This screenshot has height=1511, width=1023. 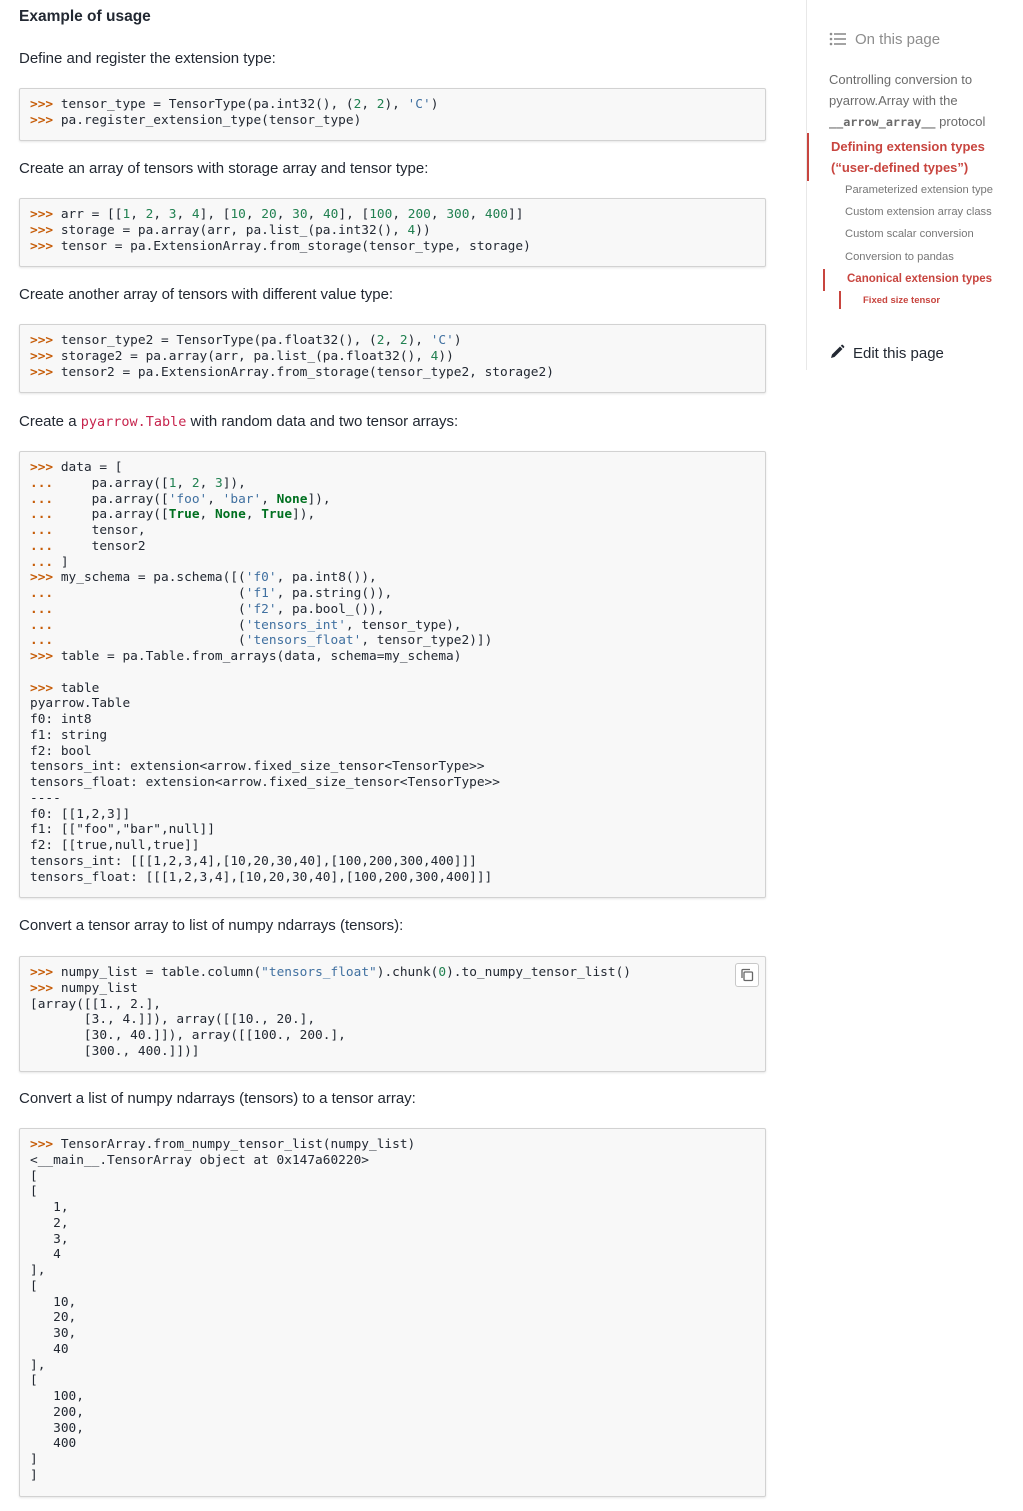 What do you see at coordinates (50, 421) in the screenshot?
I see `paragraph-text: Create a` at bounding box center [50, 421].